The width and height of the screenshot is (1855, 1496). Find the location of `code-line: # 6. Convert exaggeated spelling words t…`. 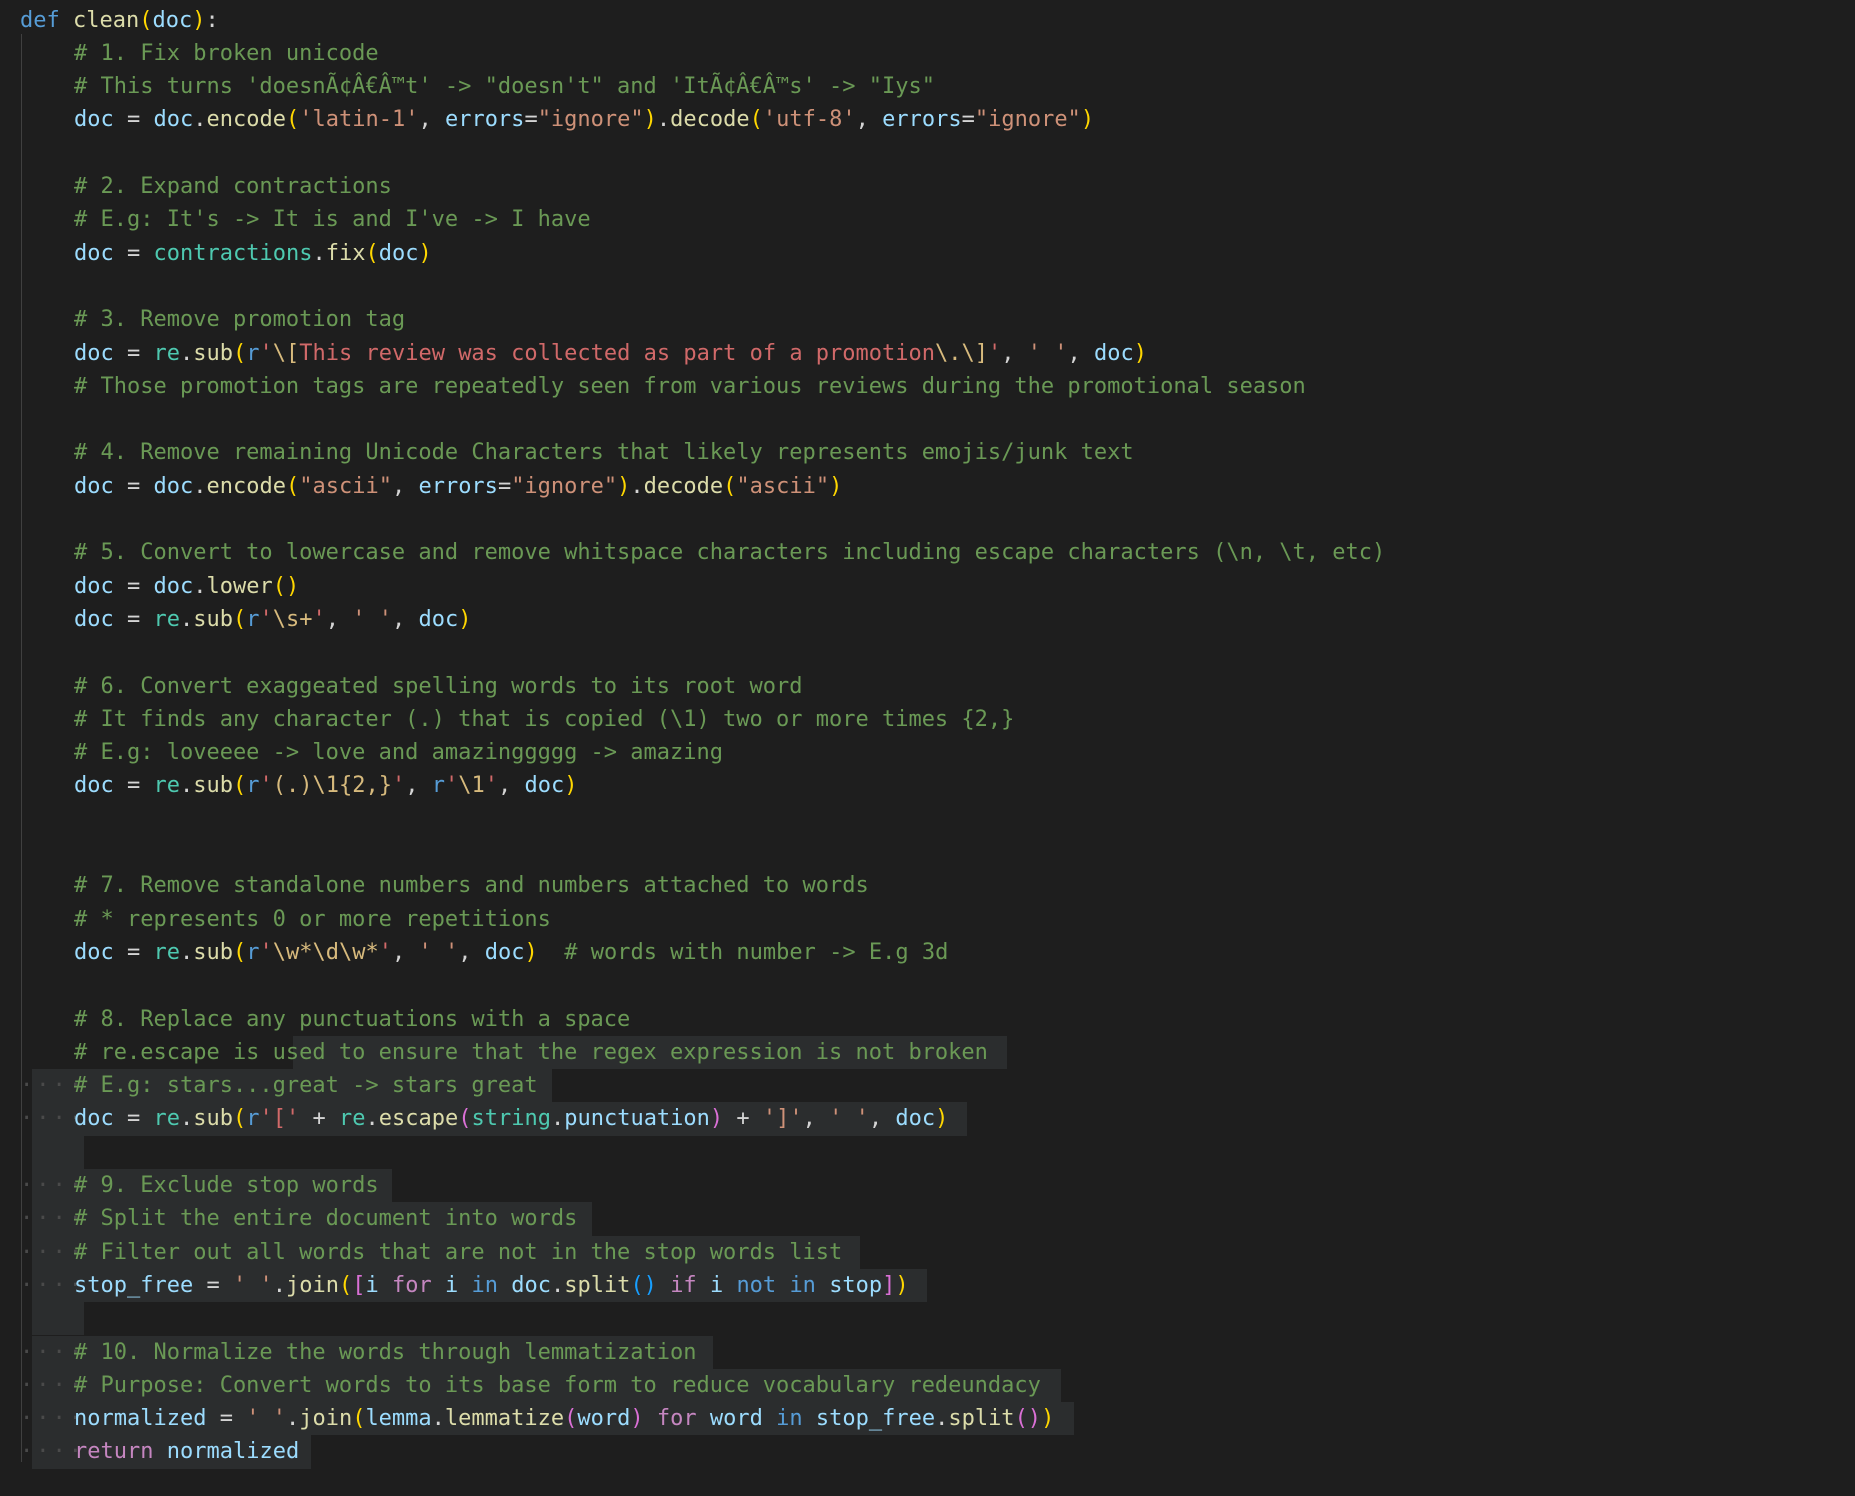

code-line: # 6. Convert exaggeated spelling words t… is located at coordinates (927, 686).